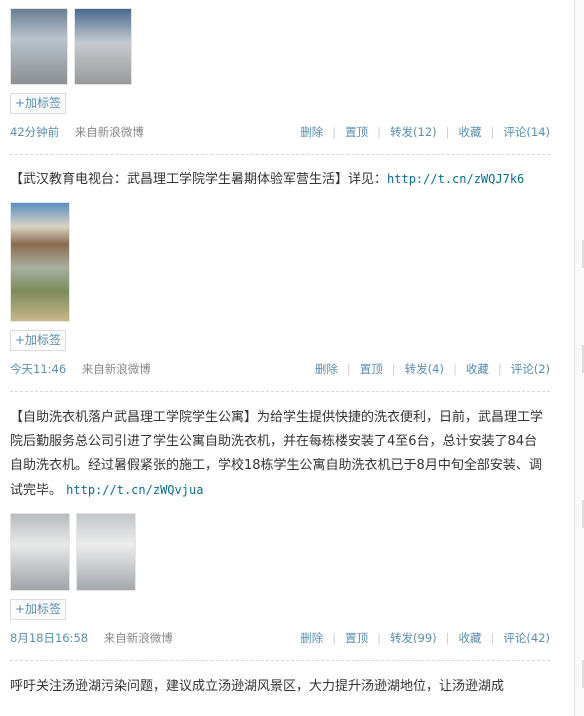  What do you see at coordinates (134, 490) in the screenshot?
I see `short-link: http://t.cn/zWQvjua` at bounding box center [134, 490].